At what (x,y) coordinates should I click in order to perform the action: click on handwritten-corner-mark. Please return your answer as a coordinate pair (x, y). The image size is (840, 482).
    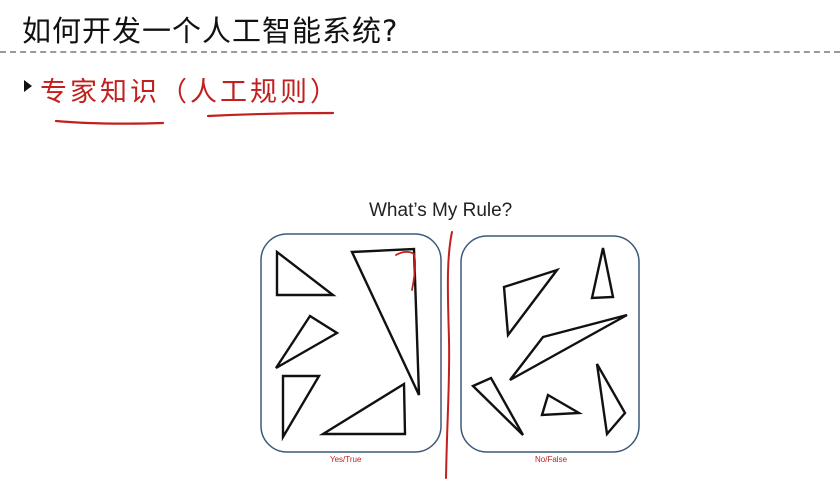
    Looking at the image, I should click on (405, 270).